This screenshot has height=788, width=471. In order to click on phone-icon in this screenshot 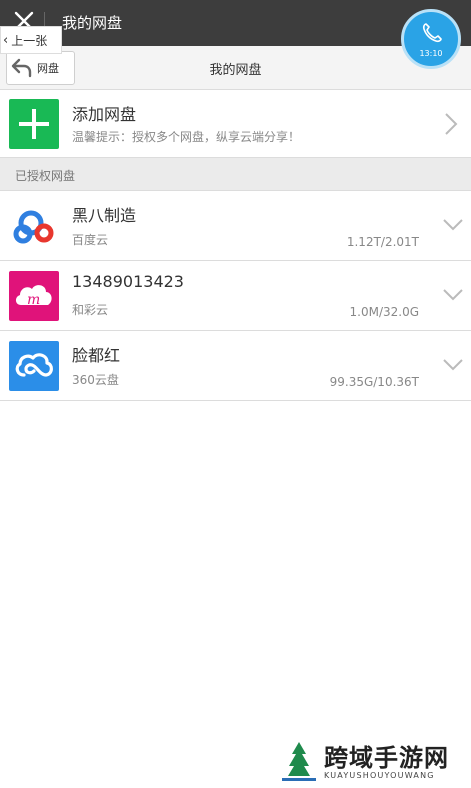, I will do `click(432, 33)`.